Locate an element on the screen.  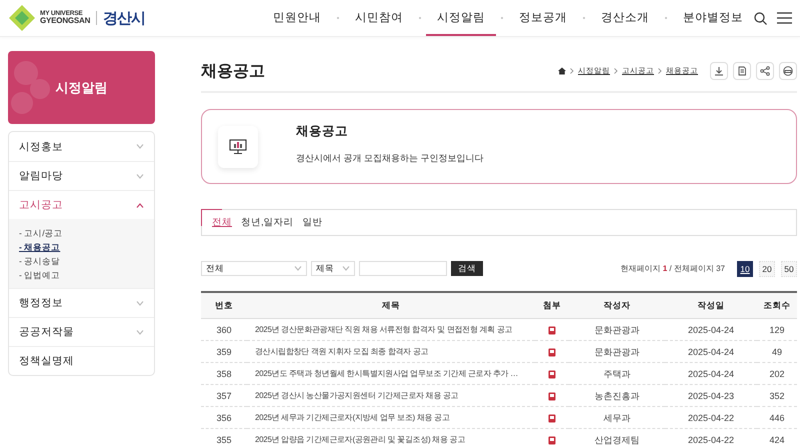
nav-item: 경산소개 is located at coordinates (625, 18).